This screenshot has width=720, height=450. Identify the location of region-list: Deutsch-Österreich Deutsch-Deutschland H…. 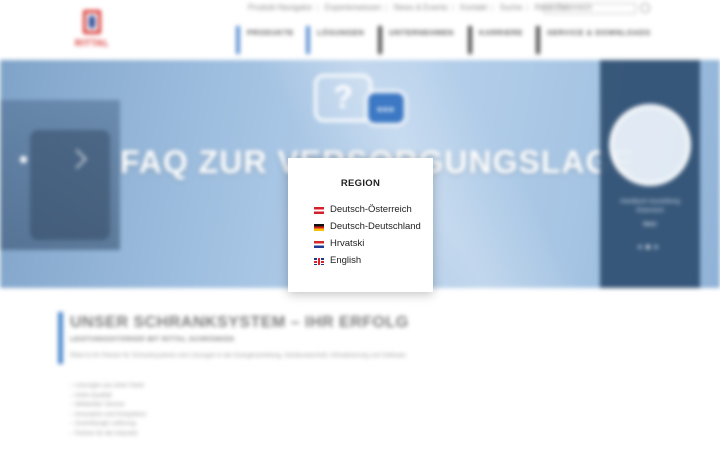
(367, 238).